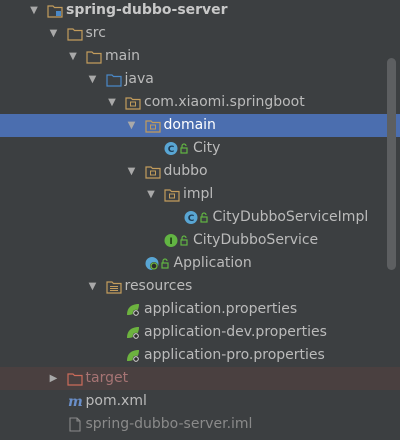 Image resolution: width=400 pixels, height=440 pixels. Describe the element at coordinates (54, 378) in the screenshot. I see `collapse-arrow-icon: ▶` at that location.